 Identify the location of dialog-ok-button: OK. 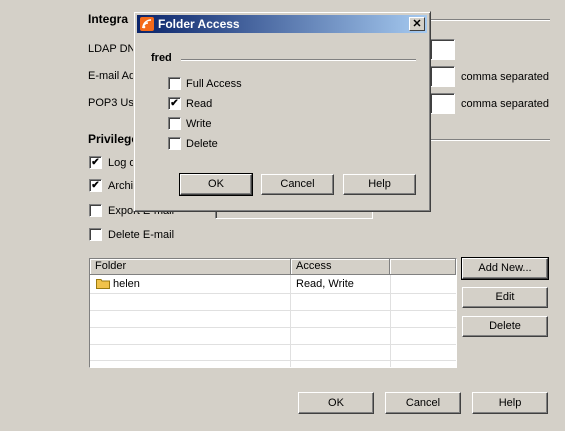
(216, 184).